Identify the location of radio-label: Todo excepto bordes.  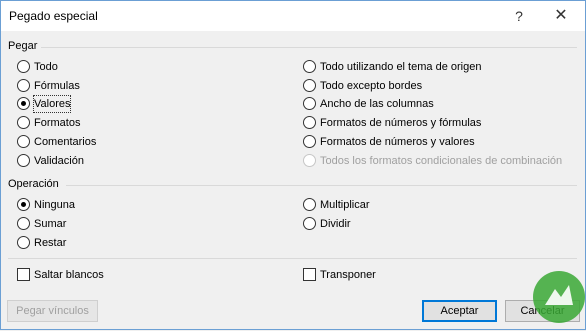
(371, 86).